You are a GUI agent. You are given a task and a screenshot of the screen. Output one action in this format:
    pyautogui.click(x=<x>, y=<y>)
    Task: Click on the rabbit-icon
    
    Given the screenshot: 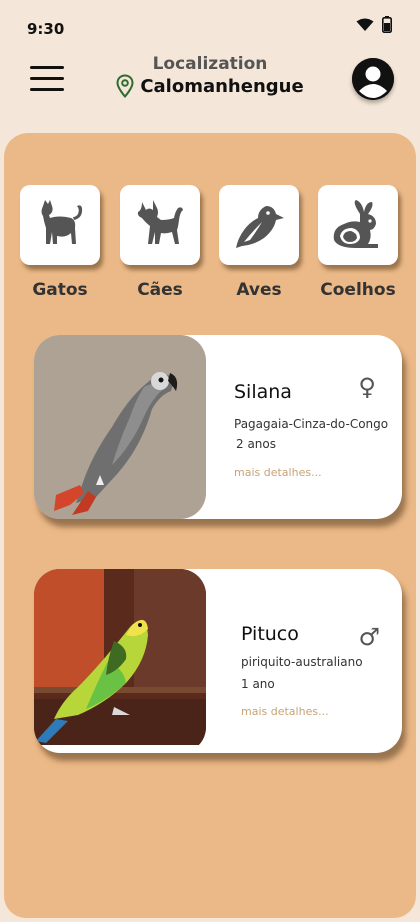 What is the action you would take?
    pyautogui.click(x=355, y=224)
    